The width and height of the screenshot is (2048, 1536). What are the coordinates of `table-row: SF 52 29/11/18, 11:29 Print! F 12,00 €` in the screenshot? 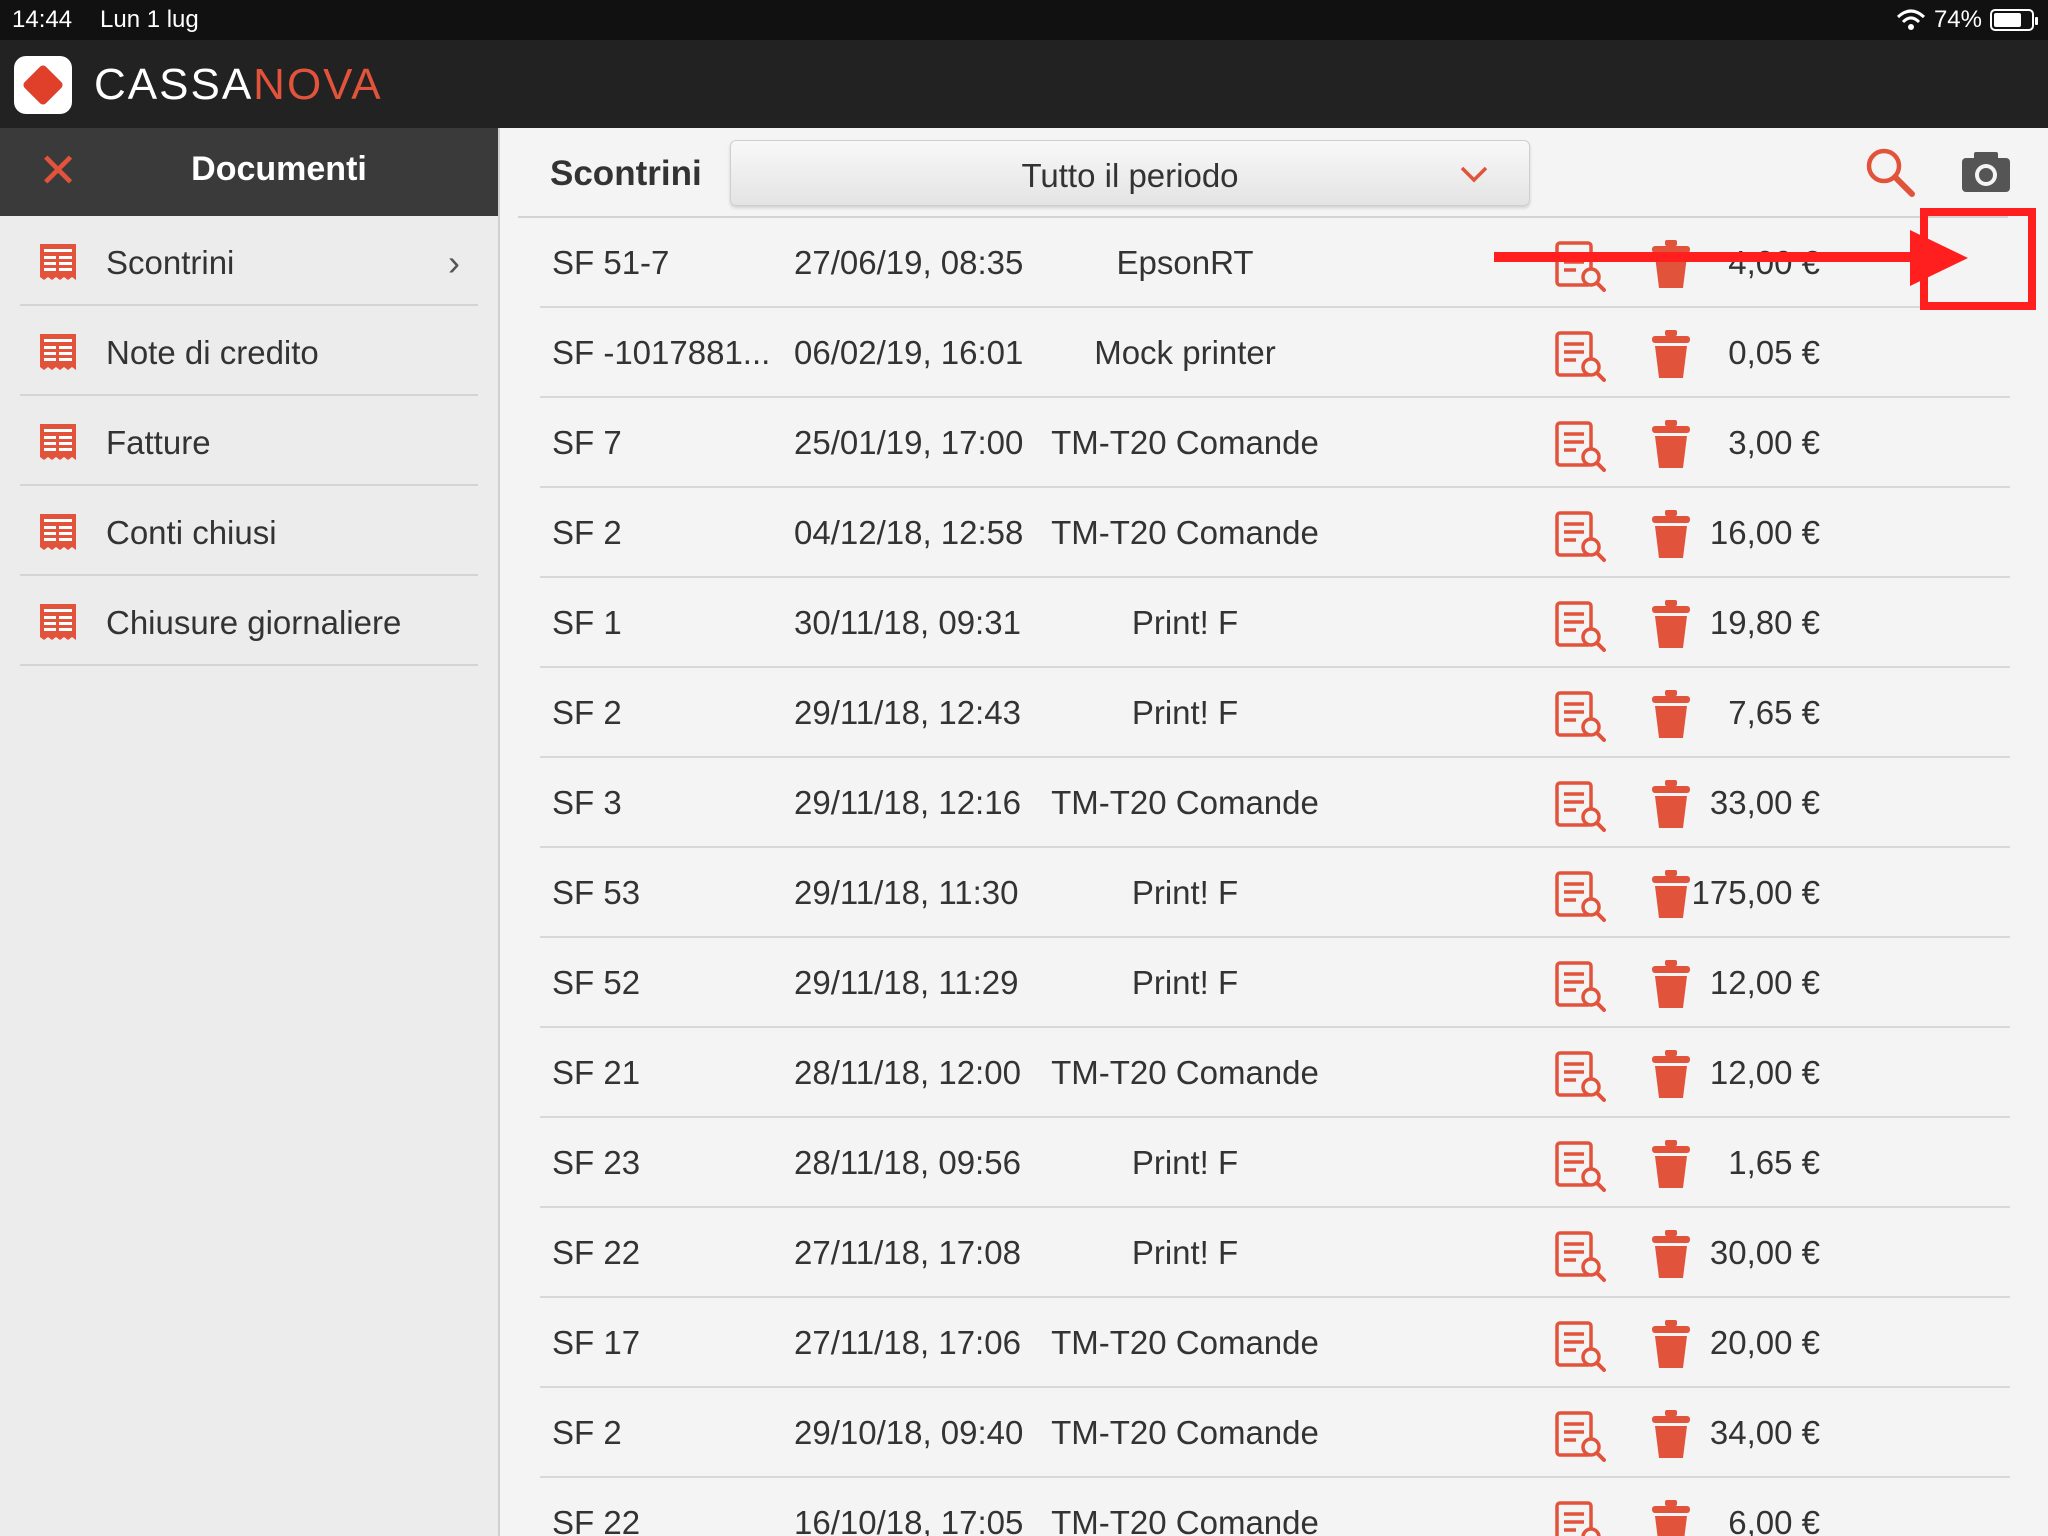 It's located at (1275, 983).